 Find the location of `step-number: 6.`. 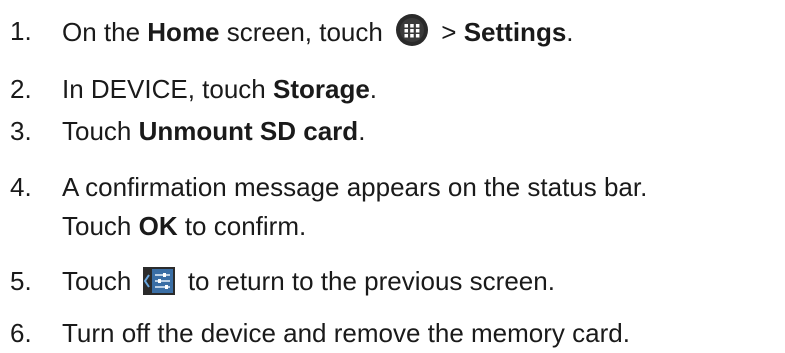

step-number: 6. is located at coordinates (21, 333).